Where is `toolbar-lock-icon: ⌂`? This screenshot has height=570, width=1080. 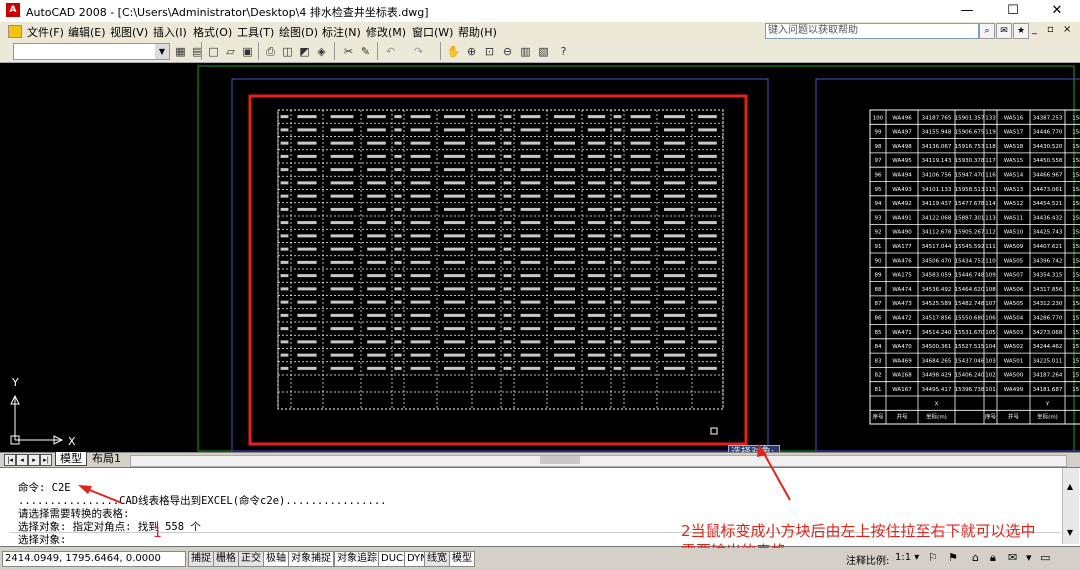
toolbar-lock-icon: ⌂ is located at coordinates (975, 557).